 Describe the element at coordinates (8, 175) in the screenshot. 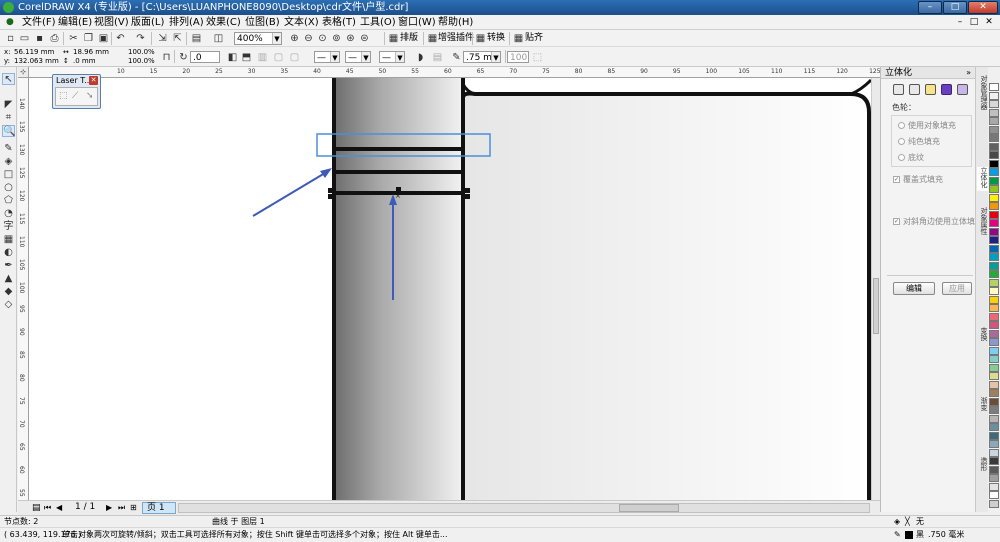

I see `rectangle-tool-icon: □` at that location.